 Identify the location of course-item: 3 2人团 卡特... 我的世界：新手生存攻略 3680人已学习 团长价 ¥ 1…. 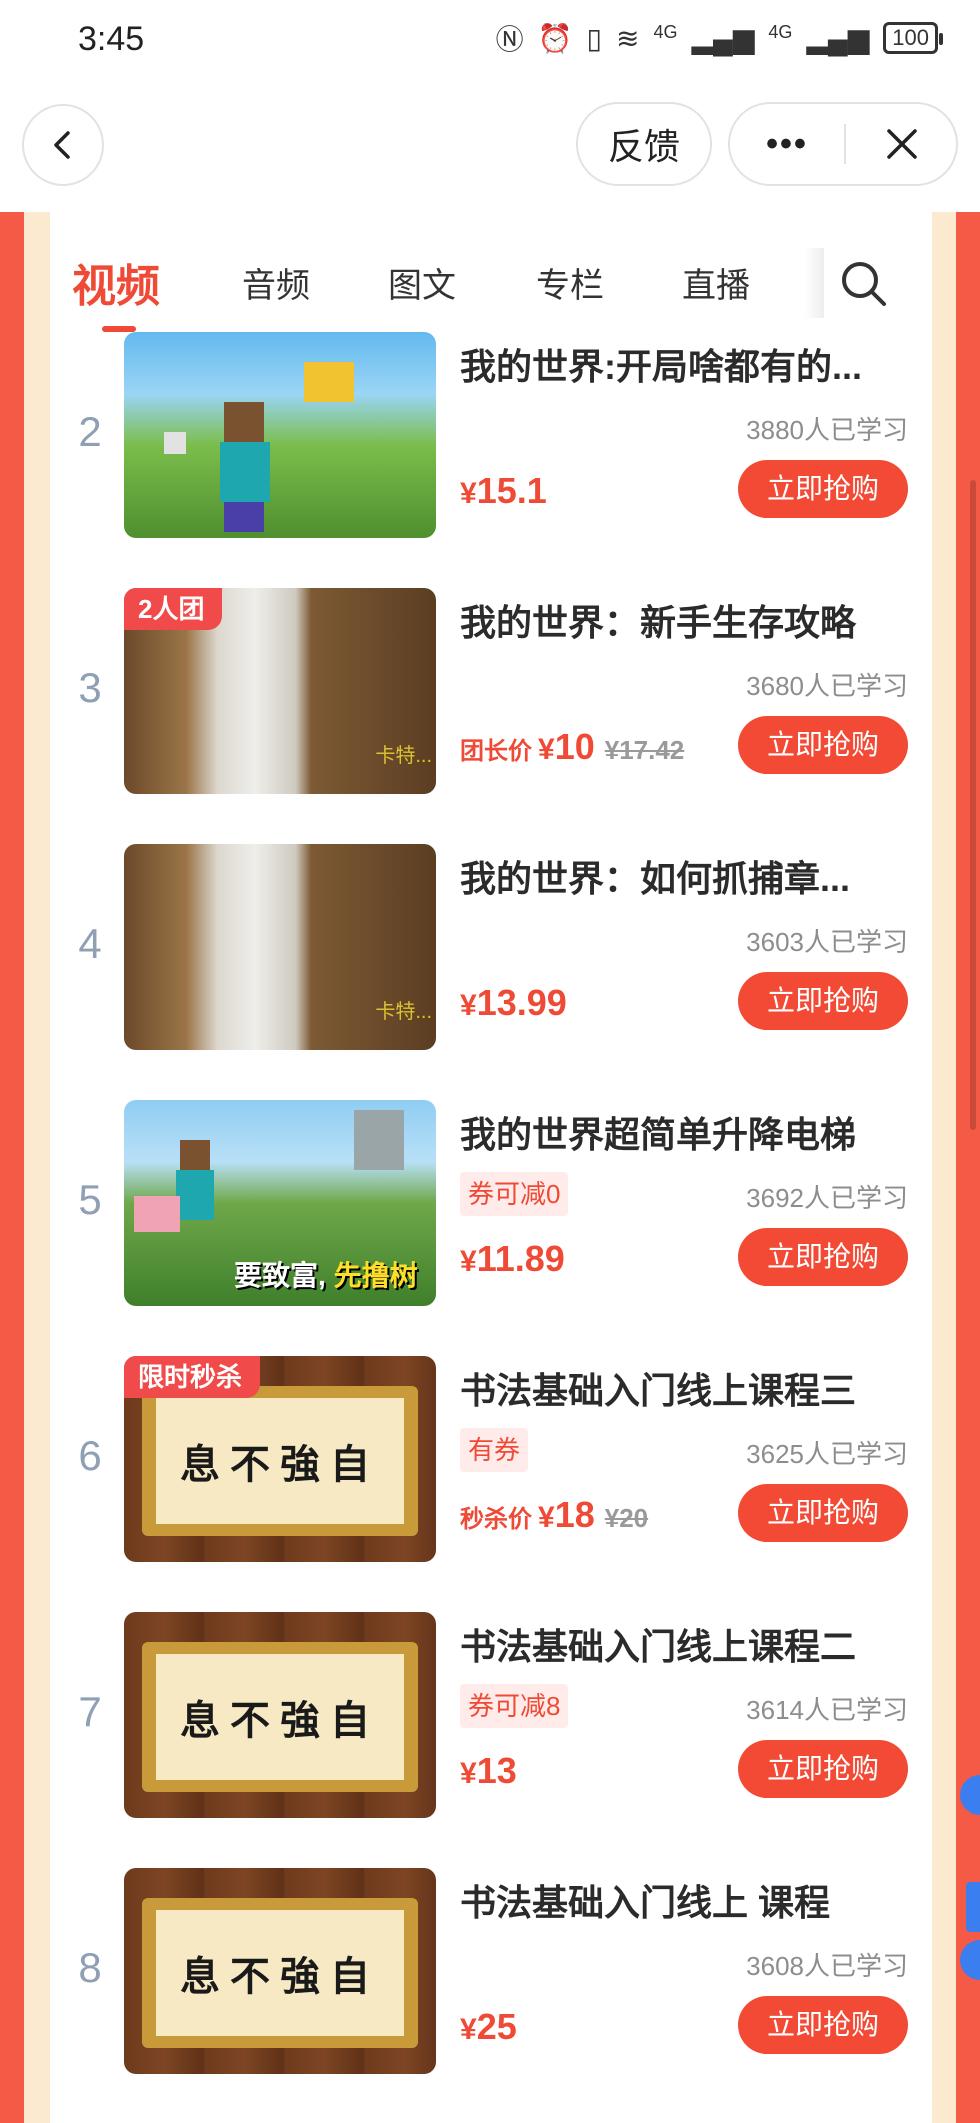
(491, 703).